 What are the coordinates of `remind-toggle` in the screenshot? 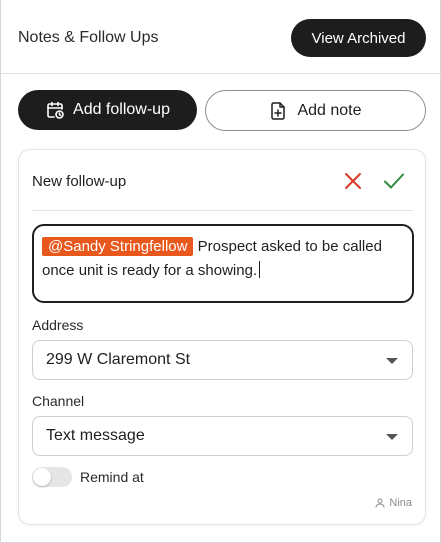 It's located at (52, 477).